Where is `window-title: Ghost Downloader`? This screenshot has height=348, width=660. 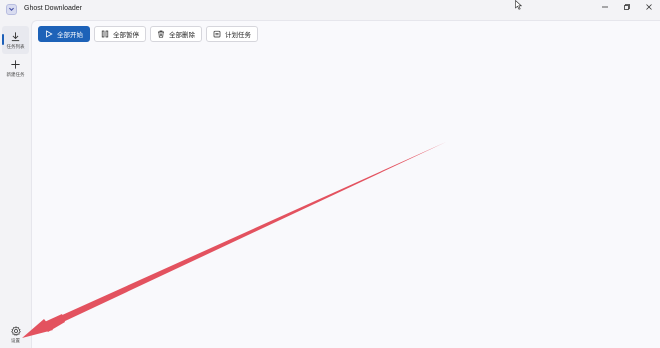
window-title: Ghost Downloader is located at coordinates (53, 8).